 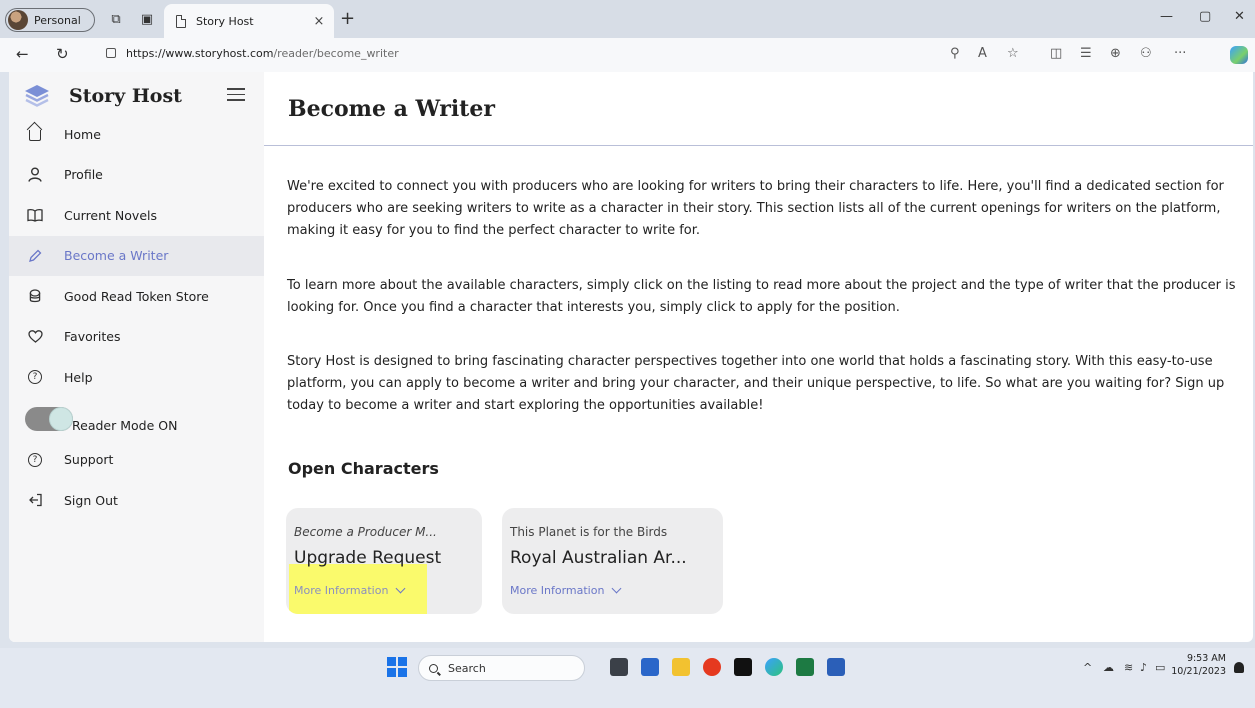 I want to click on reader-mode-toggle, so click(x=49, y=418).